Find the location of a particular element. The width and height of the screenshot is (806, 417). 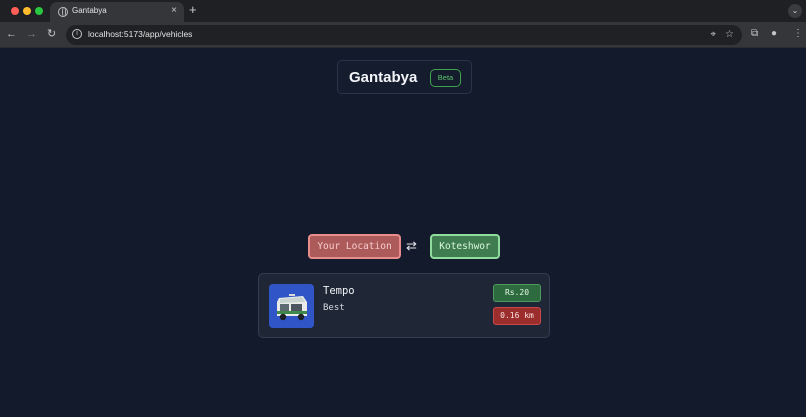

app-header: Gantabya Beta is located at coordinates (404, 77).